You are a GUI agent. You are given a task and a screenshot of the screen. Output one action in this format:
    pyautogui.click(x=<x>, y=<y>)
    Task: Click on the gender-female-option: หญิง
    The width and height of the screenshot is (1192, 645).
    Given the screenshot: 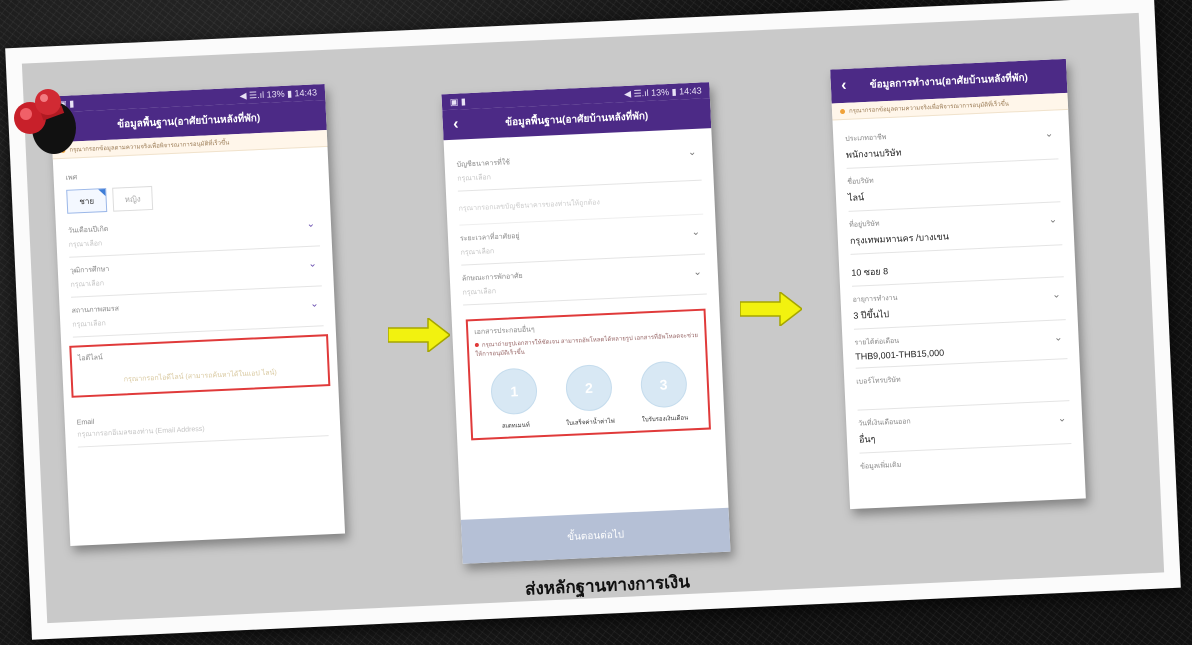 What is the action you would take?
    pyautogui.click(x=133, y=198)
    